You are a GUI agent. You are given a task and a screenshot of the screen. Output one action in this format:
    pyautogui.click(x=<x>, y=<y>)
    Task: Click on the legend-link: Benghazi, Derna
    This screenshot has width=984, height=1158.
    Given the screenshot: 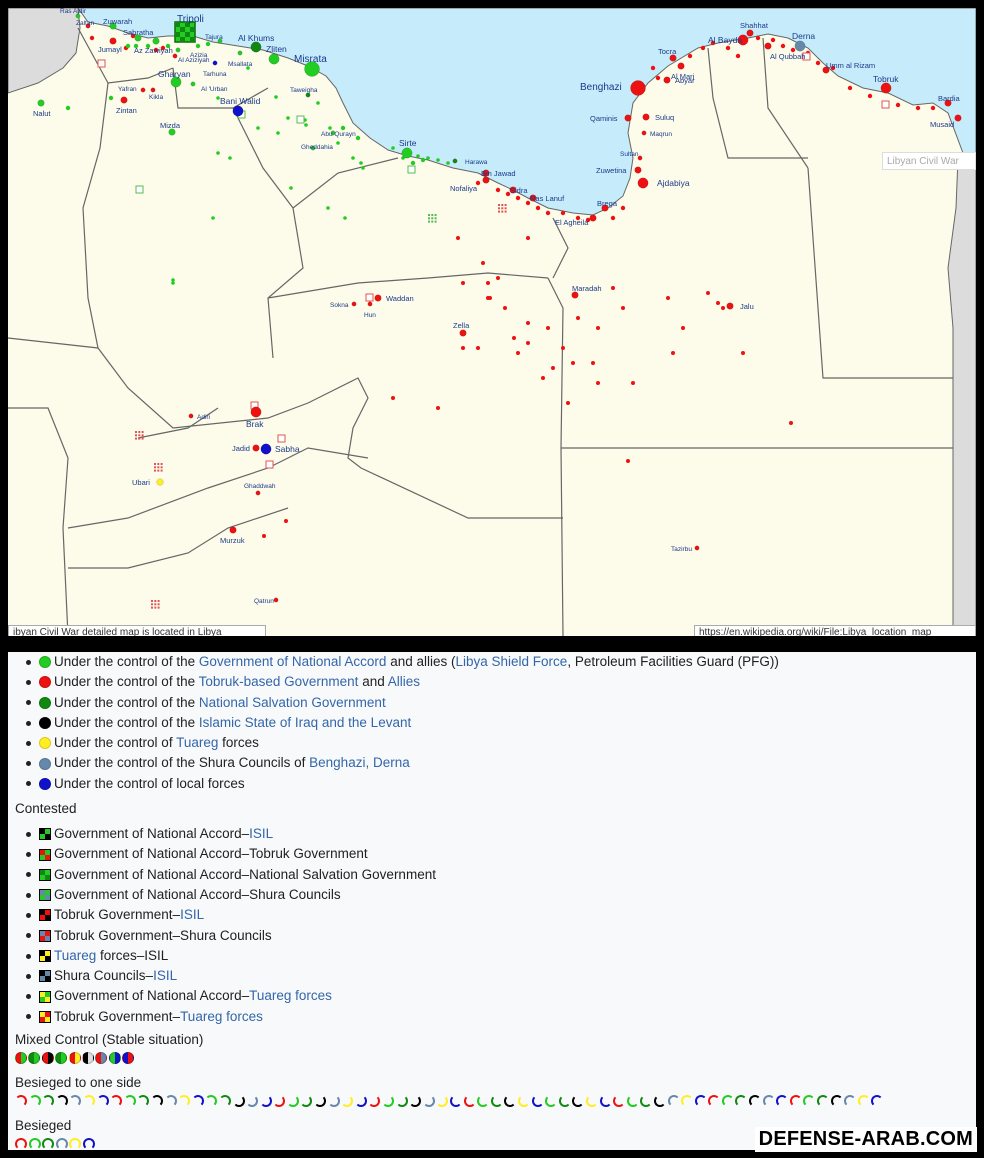 What is the action you would take?
    pyautogui.click(x=359, y=762)
    